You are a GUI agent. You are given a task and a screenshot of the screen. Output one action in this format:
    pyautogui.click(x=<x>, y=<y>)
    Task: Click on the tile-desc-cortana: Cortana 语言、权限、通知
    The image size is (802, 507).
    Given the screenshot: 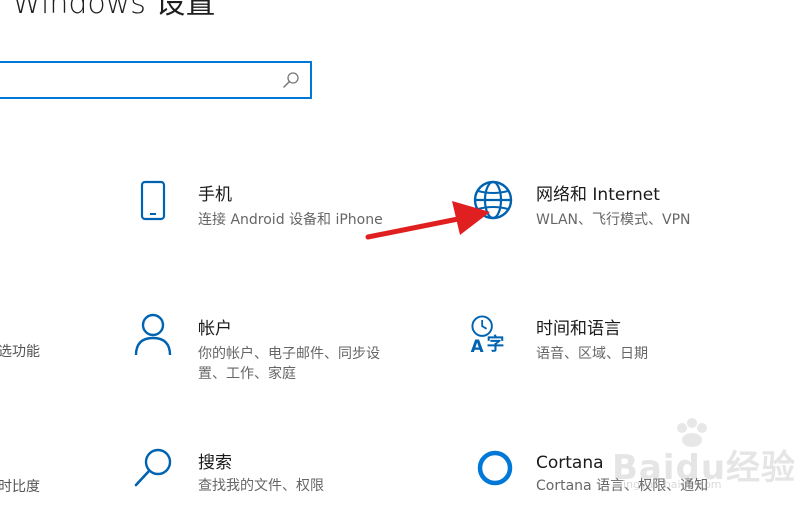 What is the action you would take?
    pyautogui.click(x=622, y=486)
    